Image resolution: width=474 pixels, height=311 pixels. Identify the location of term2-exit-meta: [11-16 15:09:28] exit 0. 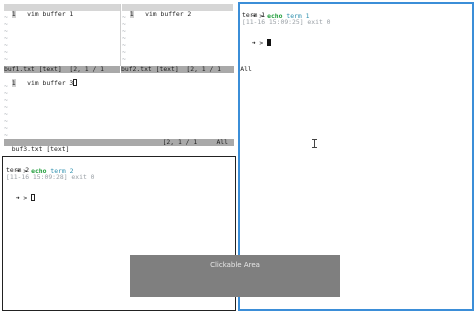
(50, 177).